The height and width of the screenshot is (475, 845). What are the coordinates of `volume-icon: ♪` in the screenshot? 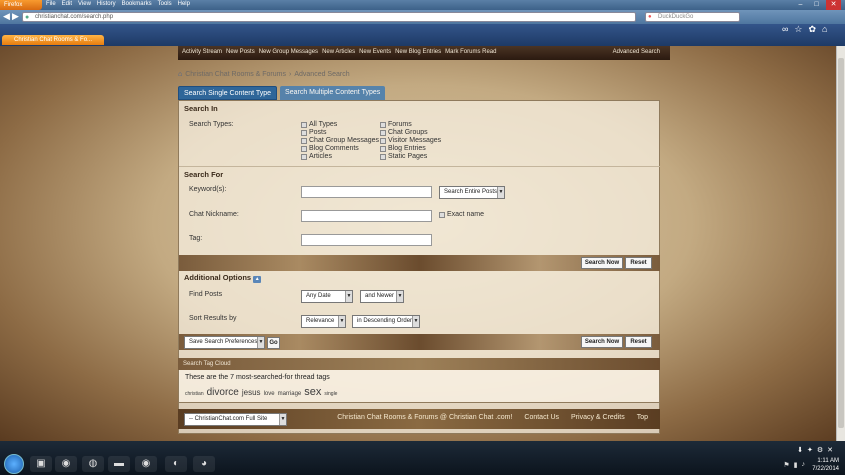 It's located at (804, 465).